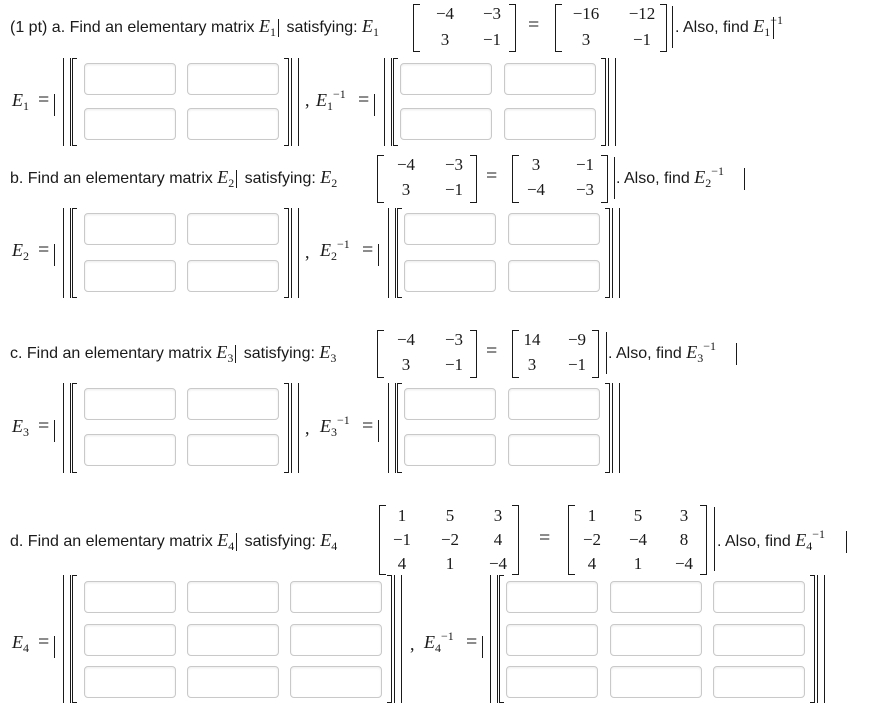  I want to click on part-d-inverse-symbol: E4−1, so click(810, 540).